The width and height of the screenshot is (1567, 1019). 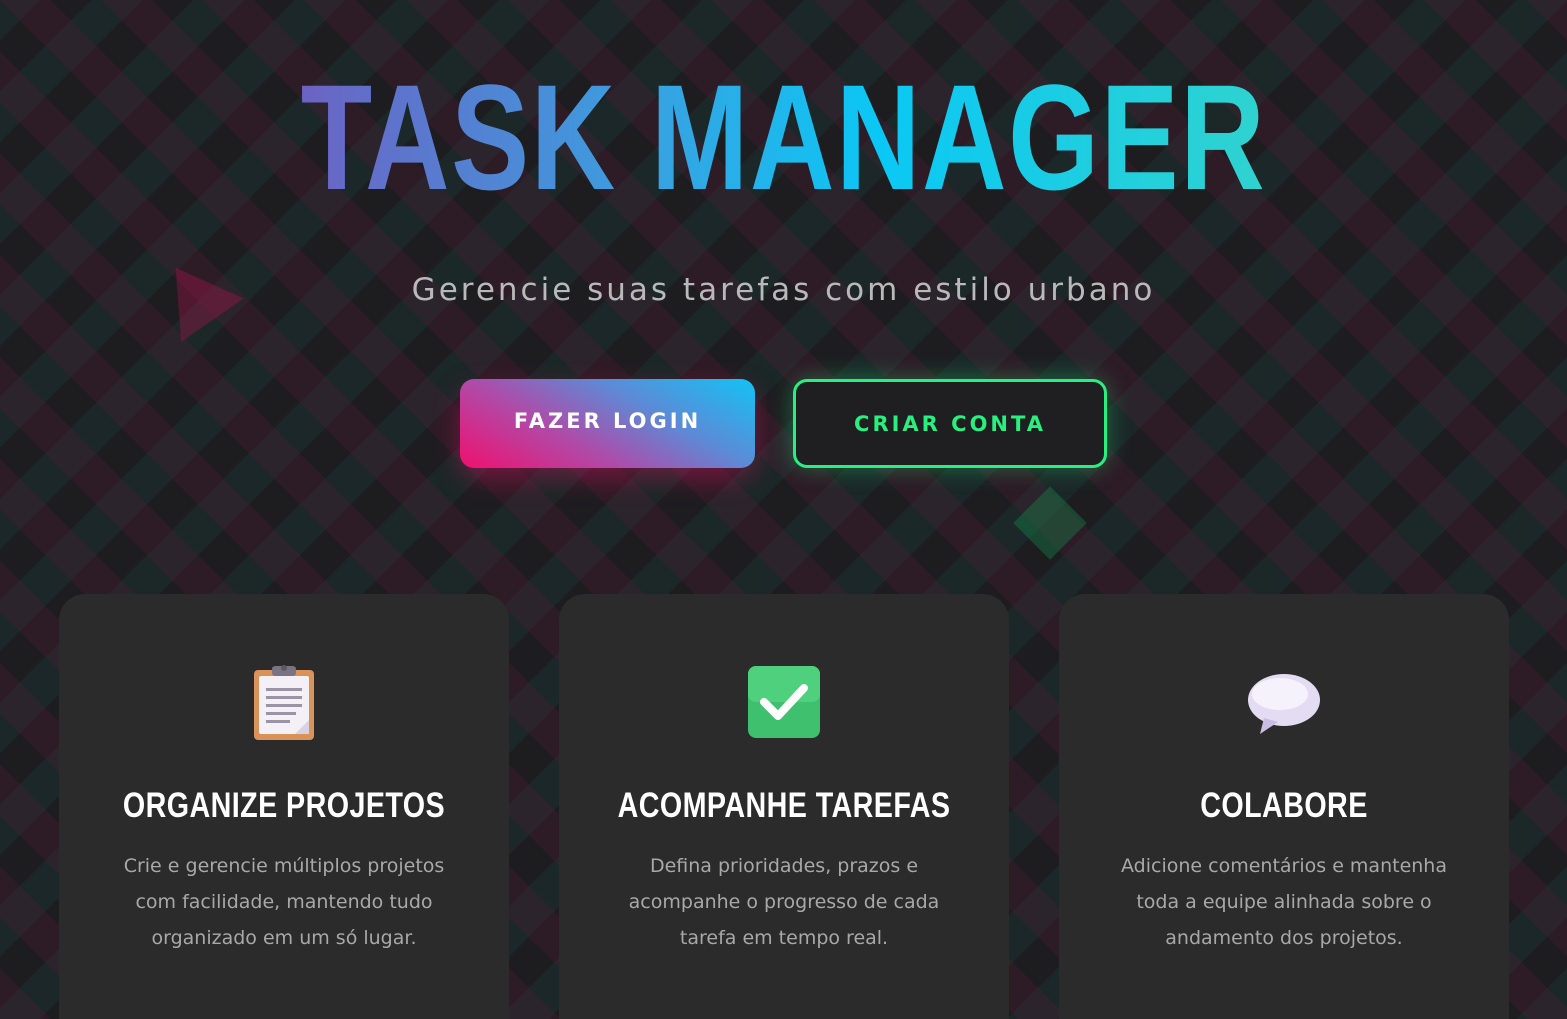 I want to click on page-title: TASK MANAGER, so click(x=783, y=137).